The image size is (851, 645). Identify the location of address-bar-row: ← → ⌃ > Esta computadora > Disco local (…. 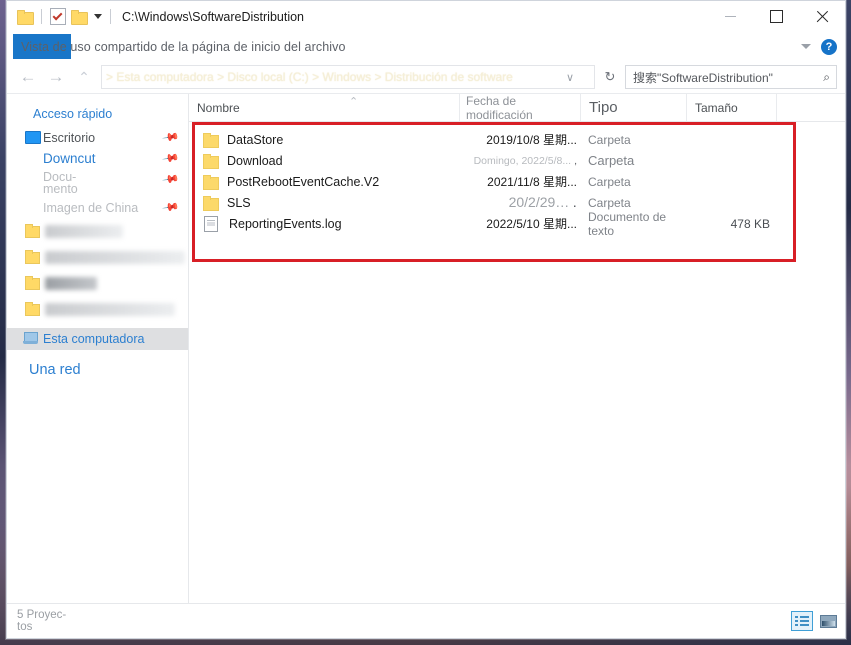
(426, 77).